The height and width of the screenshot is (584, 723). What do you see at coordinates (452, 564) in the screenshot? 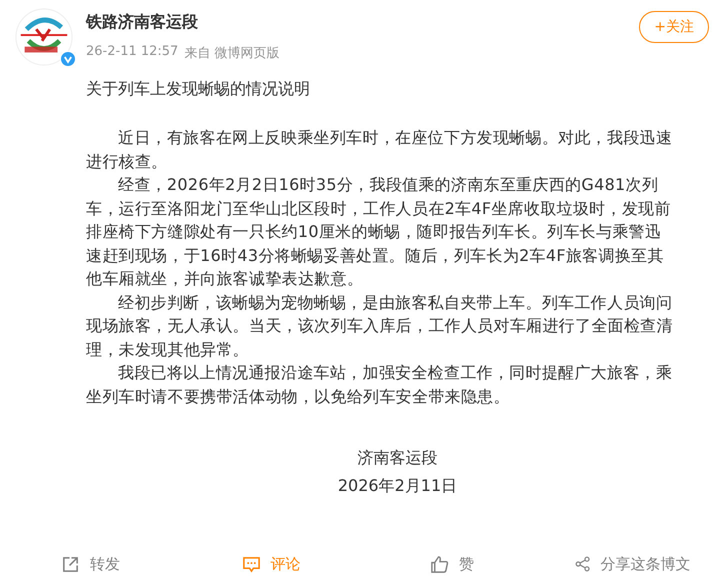
I see `like-button: 赞` at bounding box center [452, 564].